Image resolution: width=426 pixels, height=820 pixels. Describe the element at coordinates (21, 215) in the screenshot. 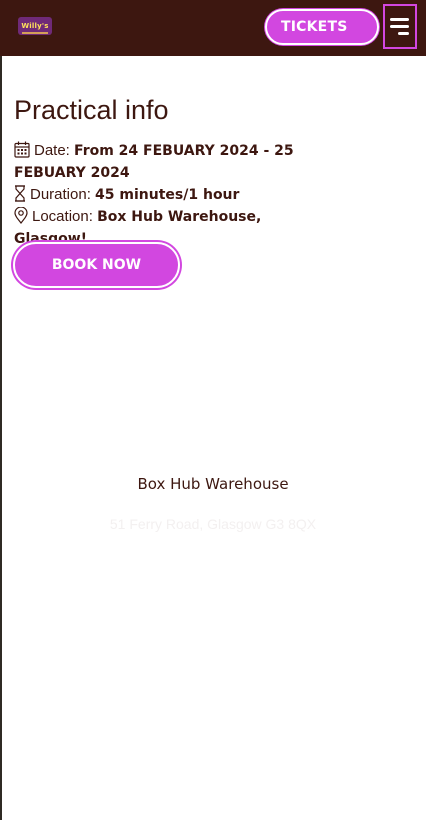

I see `location-pin-icon` at that location.